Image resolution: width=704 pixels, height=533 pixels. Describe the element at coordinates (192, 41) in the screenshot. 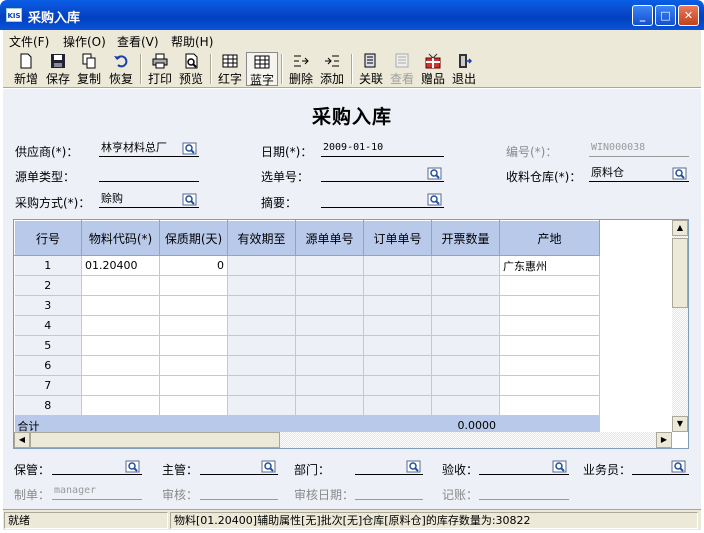

I see `menu-help: 帮助(H)` at that location.